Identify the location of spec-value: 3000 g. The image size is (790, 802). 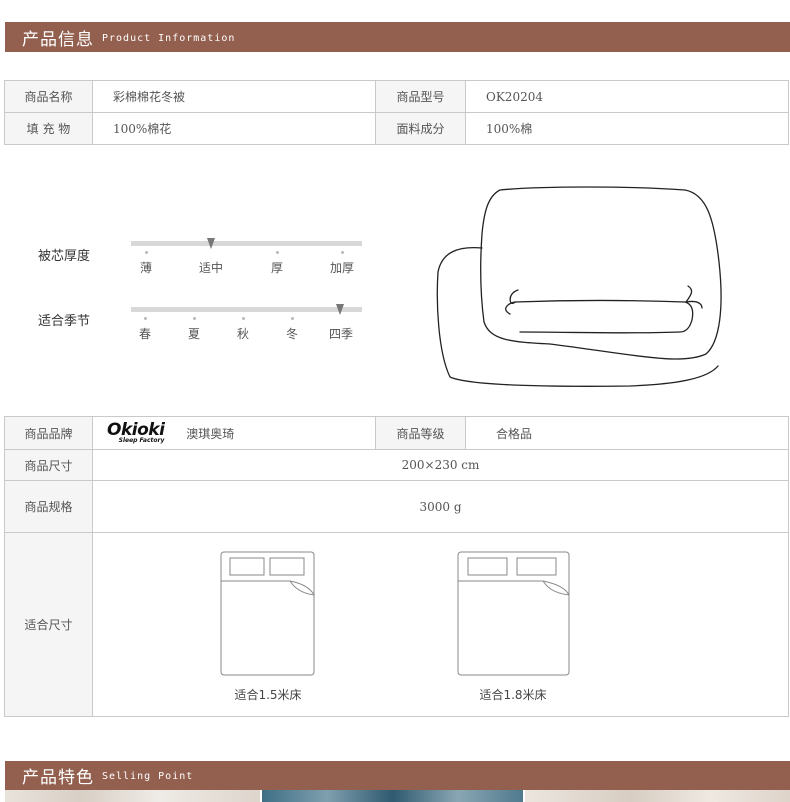
(440, 506).